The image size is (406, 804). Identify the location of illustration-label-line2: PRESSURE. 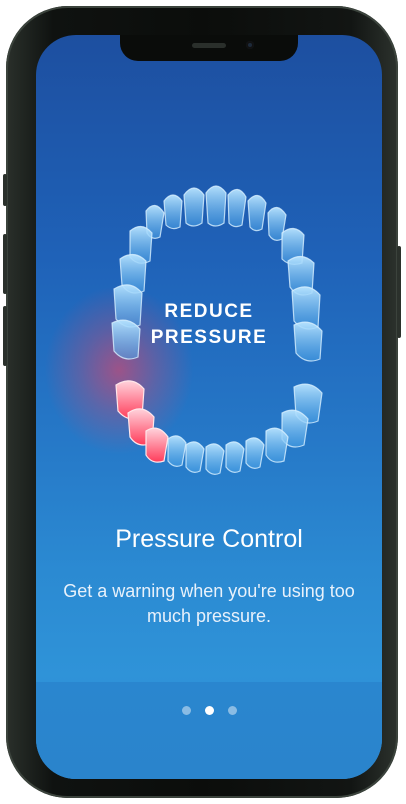
(209, 337).